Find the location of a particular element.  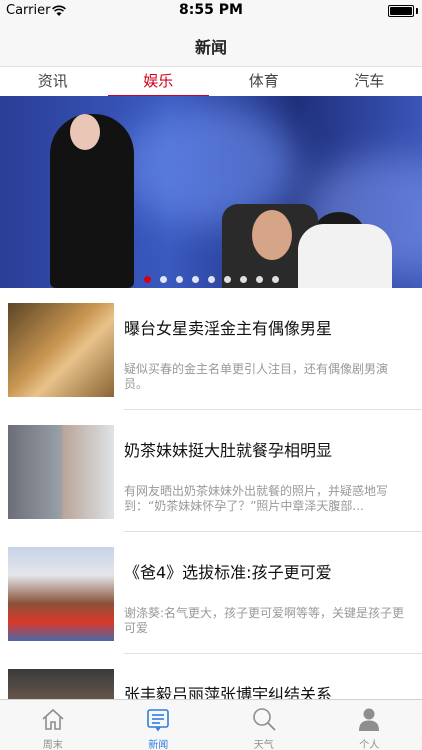

battery-tip is located at coordinates (417, 11).